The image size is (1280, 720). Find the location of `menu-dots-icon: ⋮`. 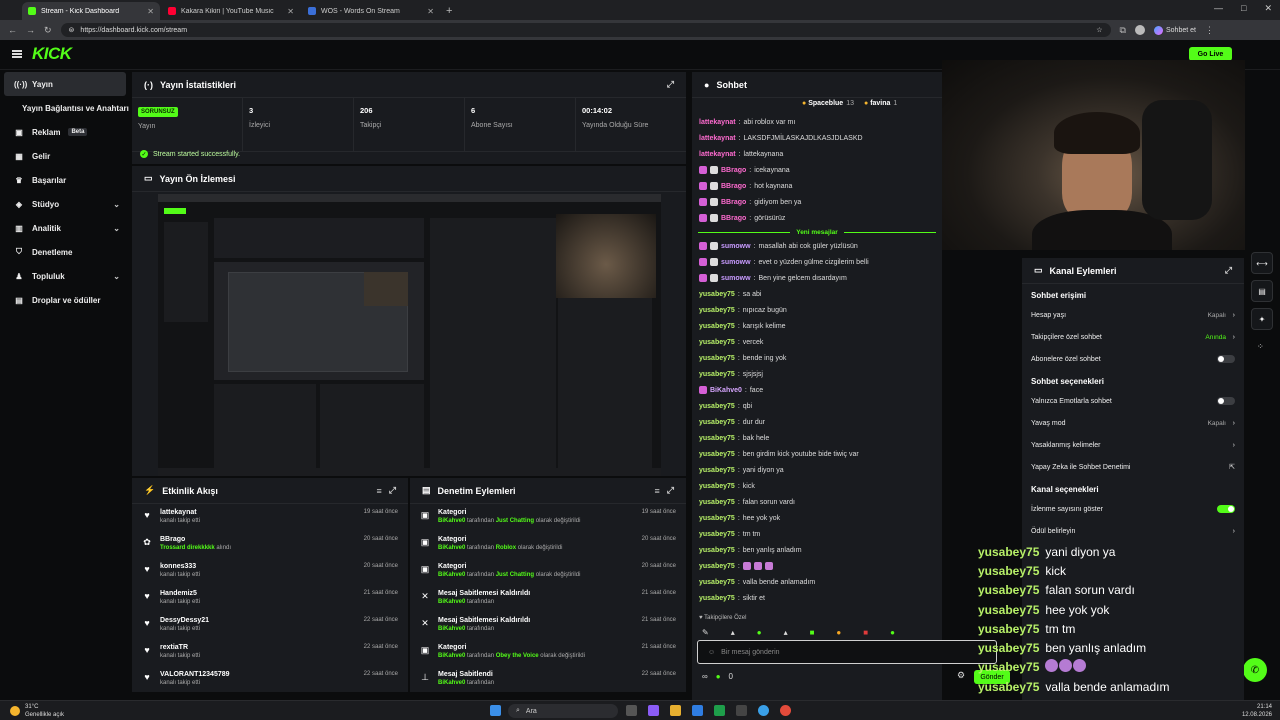

menu-dots-icon: ⋮ is located at coordinates (1209, 30).